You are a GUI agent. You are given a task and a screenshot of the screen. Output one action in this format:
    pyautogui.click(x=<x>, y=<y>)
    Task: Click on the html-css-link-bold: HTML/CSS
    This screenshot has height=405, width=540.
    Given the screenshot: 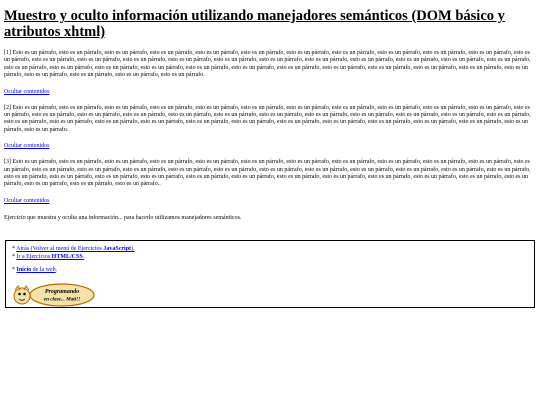 What is the action you would take?
    pyautogui.click(x=67, y=256)
    